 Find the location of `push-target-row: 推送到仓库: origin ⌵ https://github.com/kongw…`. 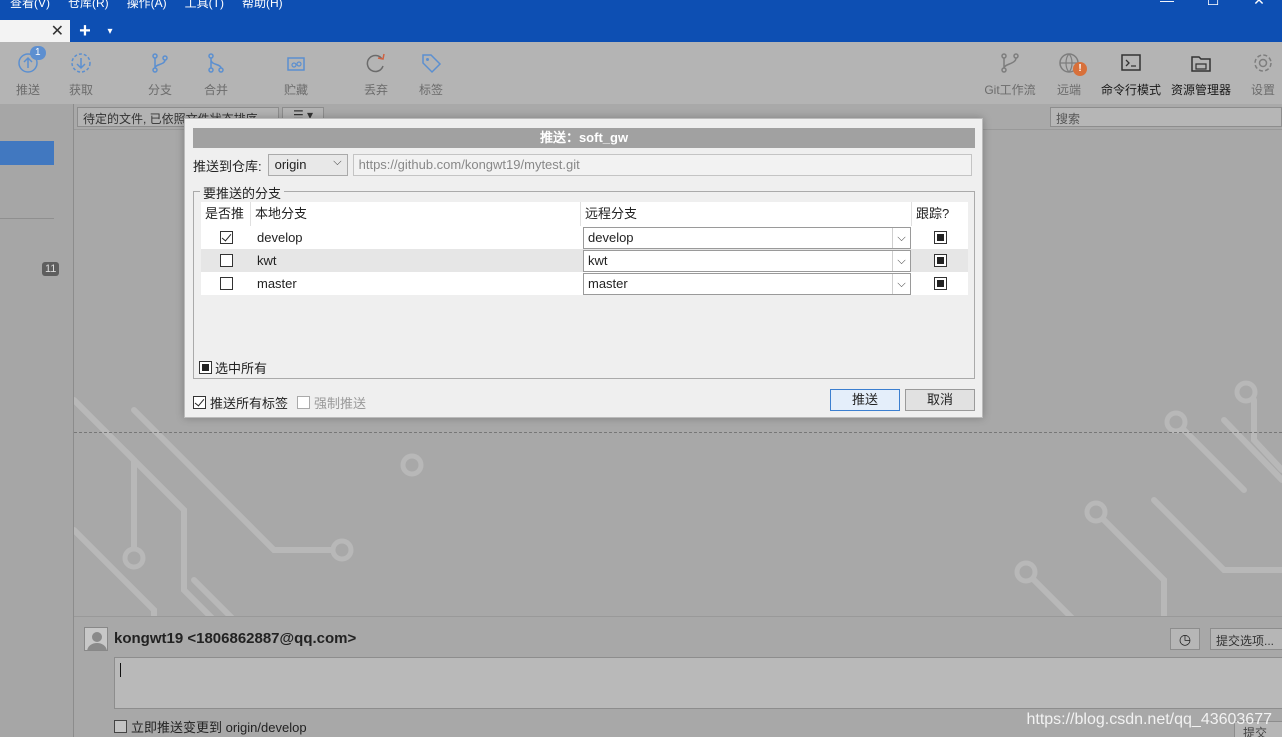

push-target-row: 推送到仓库: origin ⌵ https://github.com/kongw… is located at coordinates (582, 165).